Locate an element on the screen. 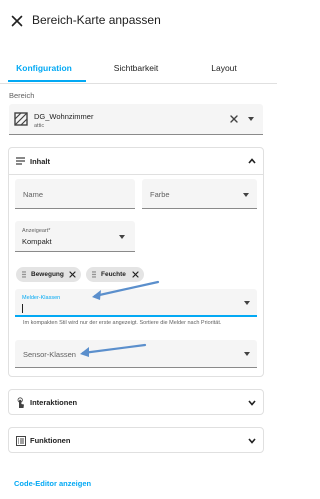 Image resolution: width=320 pixels, height=499 pixels. interactions-title: Interaktionen is located at coordinates (54, 402).